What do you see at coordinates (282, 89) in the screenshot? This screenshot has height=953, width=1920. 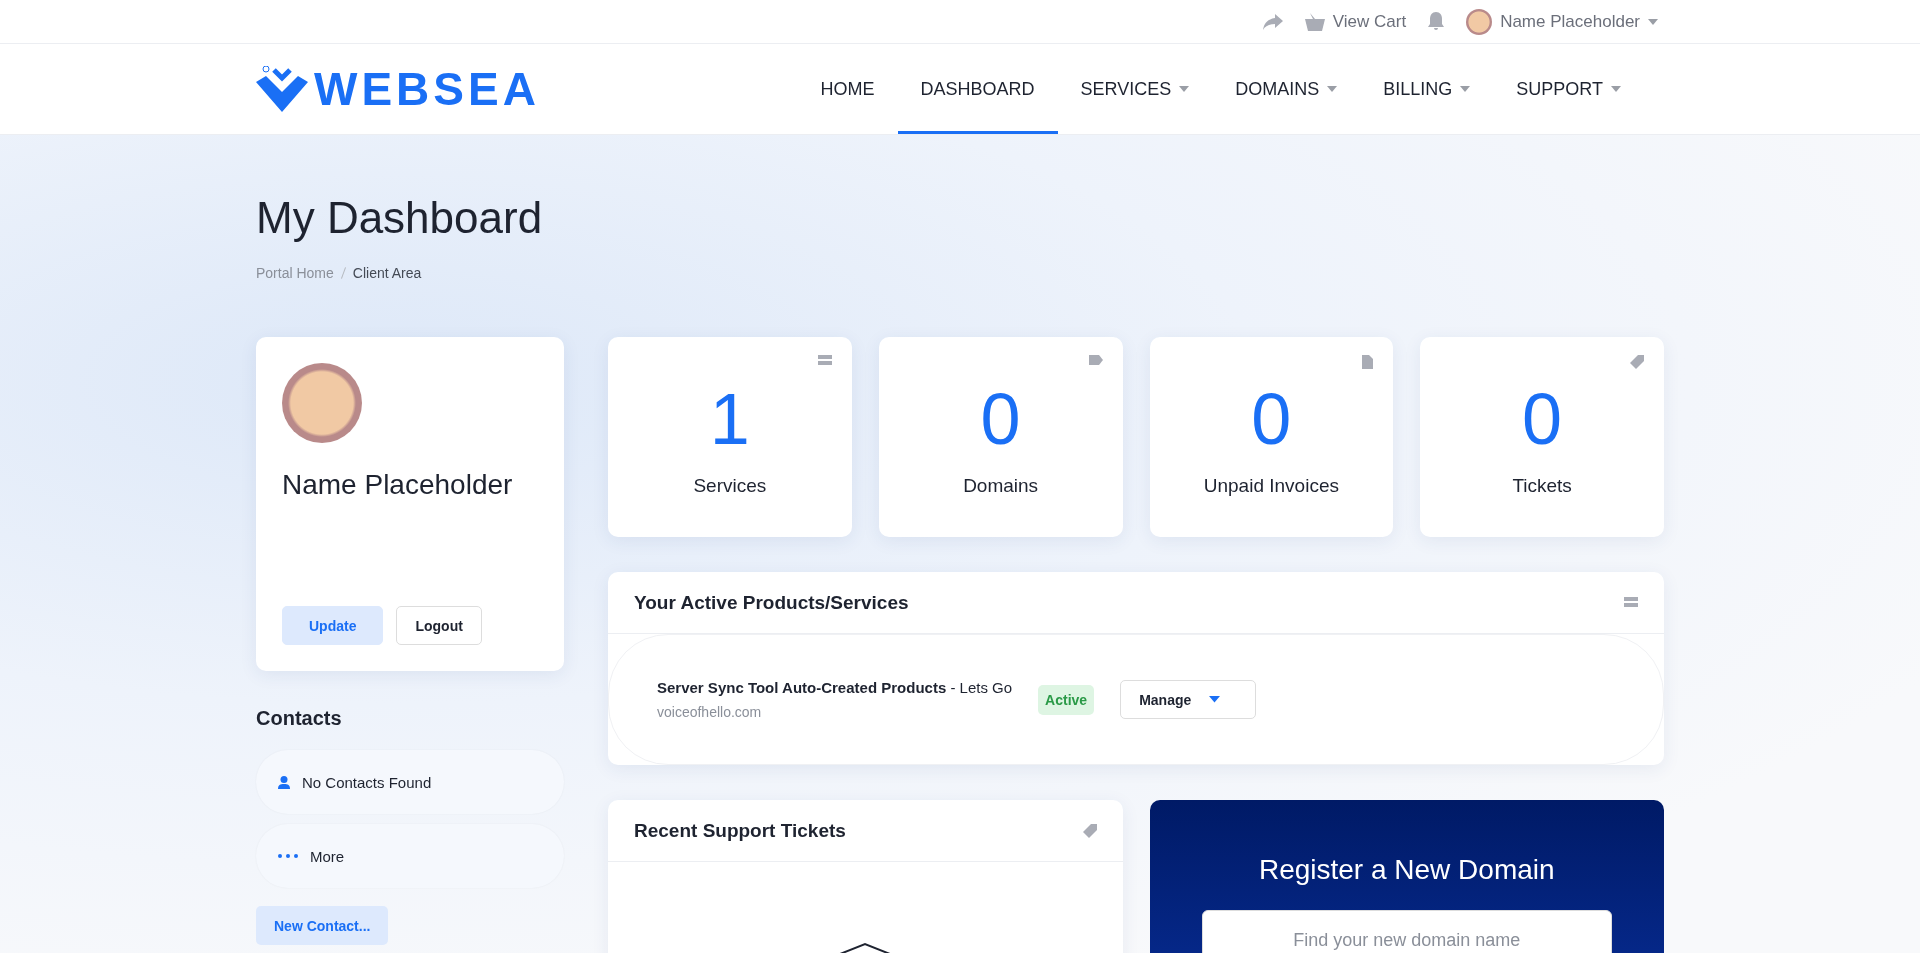 I see `logo-icon` at bounding box center [282, 89].